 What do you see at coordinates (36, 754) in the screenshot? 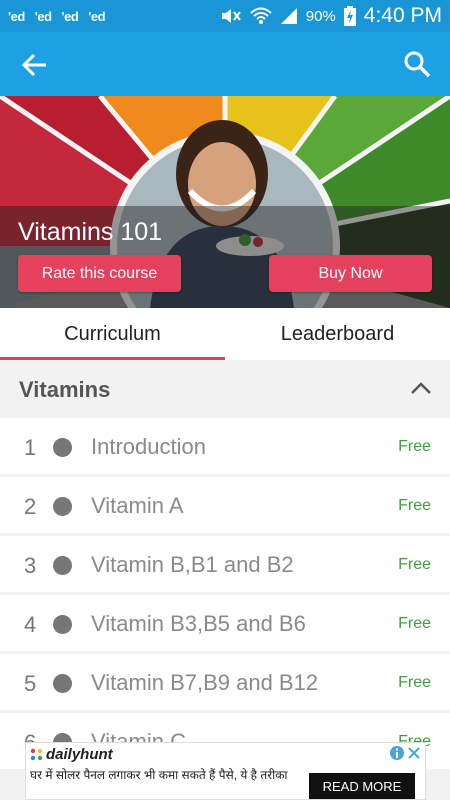
I see `dailyhunt-logo-icon` at bounding box center [36, 754].